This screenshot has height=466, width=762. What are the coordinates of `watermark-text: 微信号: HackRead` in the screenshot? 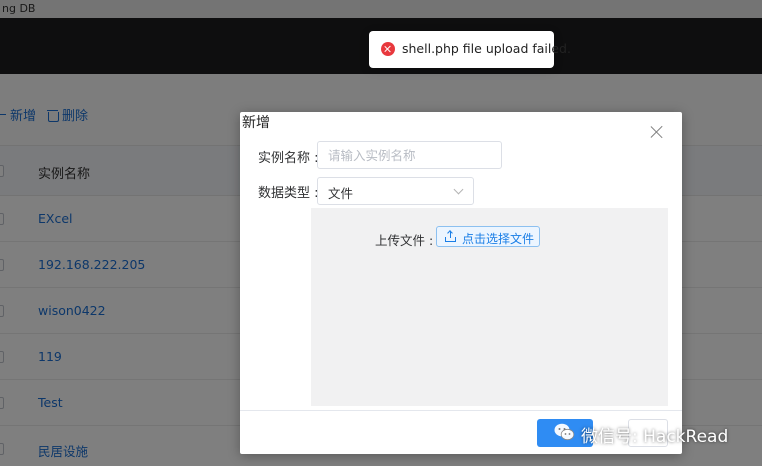 It's located at (655, 437).